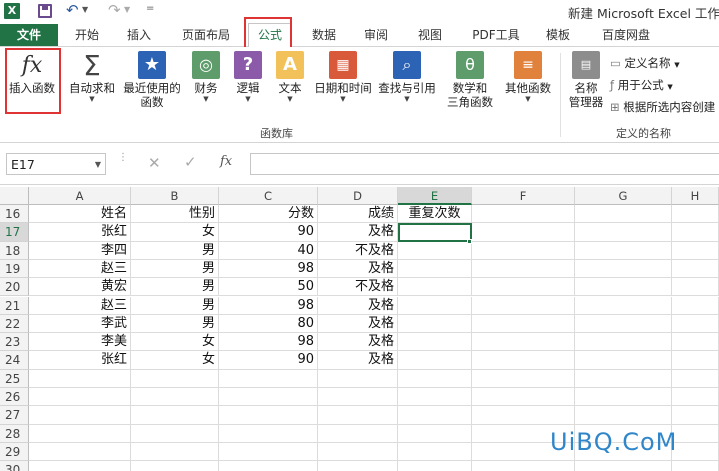  What do you see at coordinates (80, 214) in the screenshot?
I see `cell-a16: 姓名` at bounding box center [80, 214].